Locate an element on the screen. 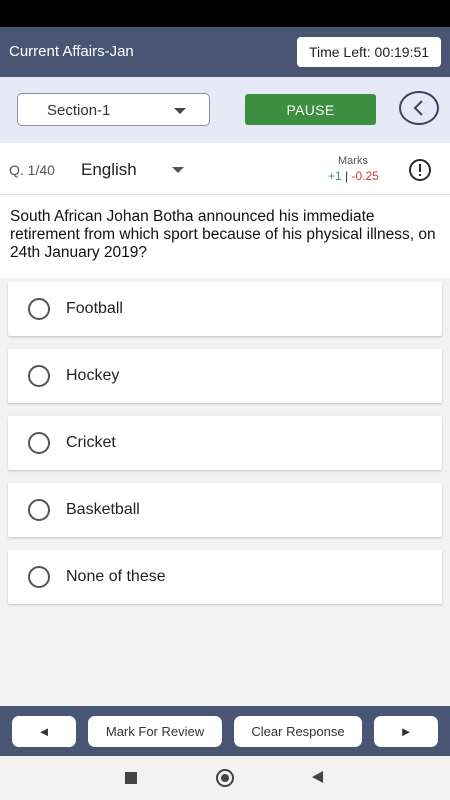 The image size is (450, 800). next-button: ► is located at coordinates (406, 731).